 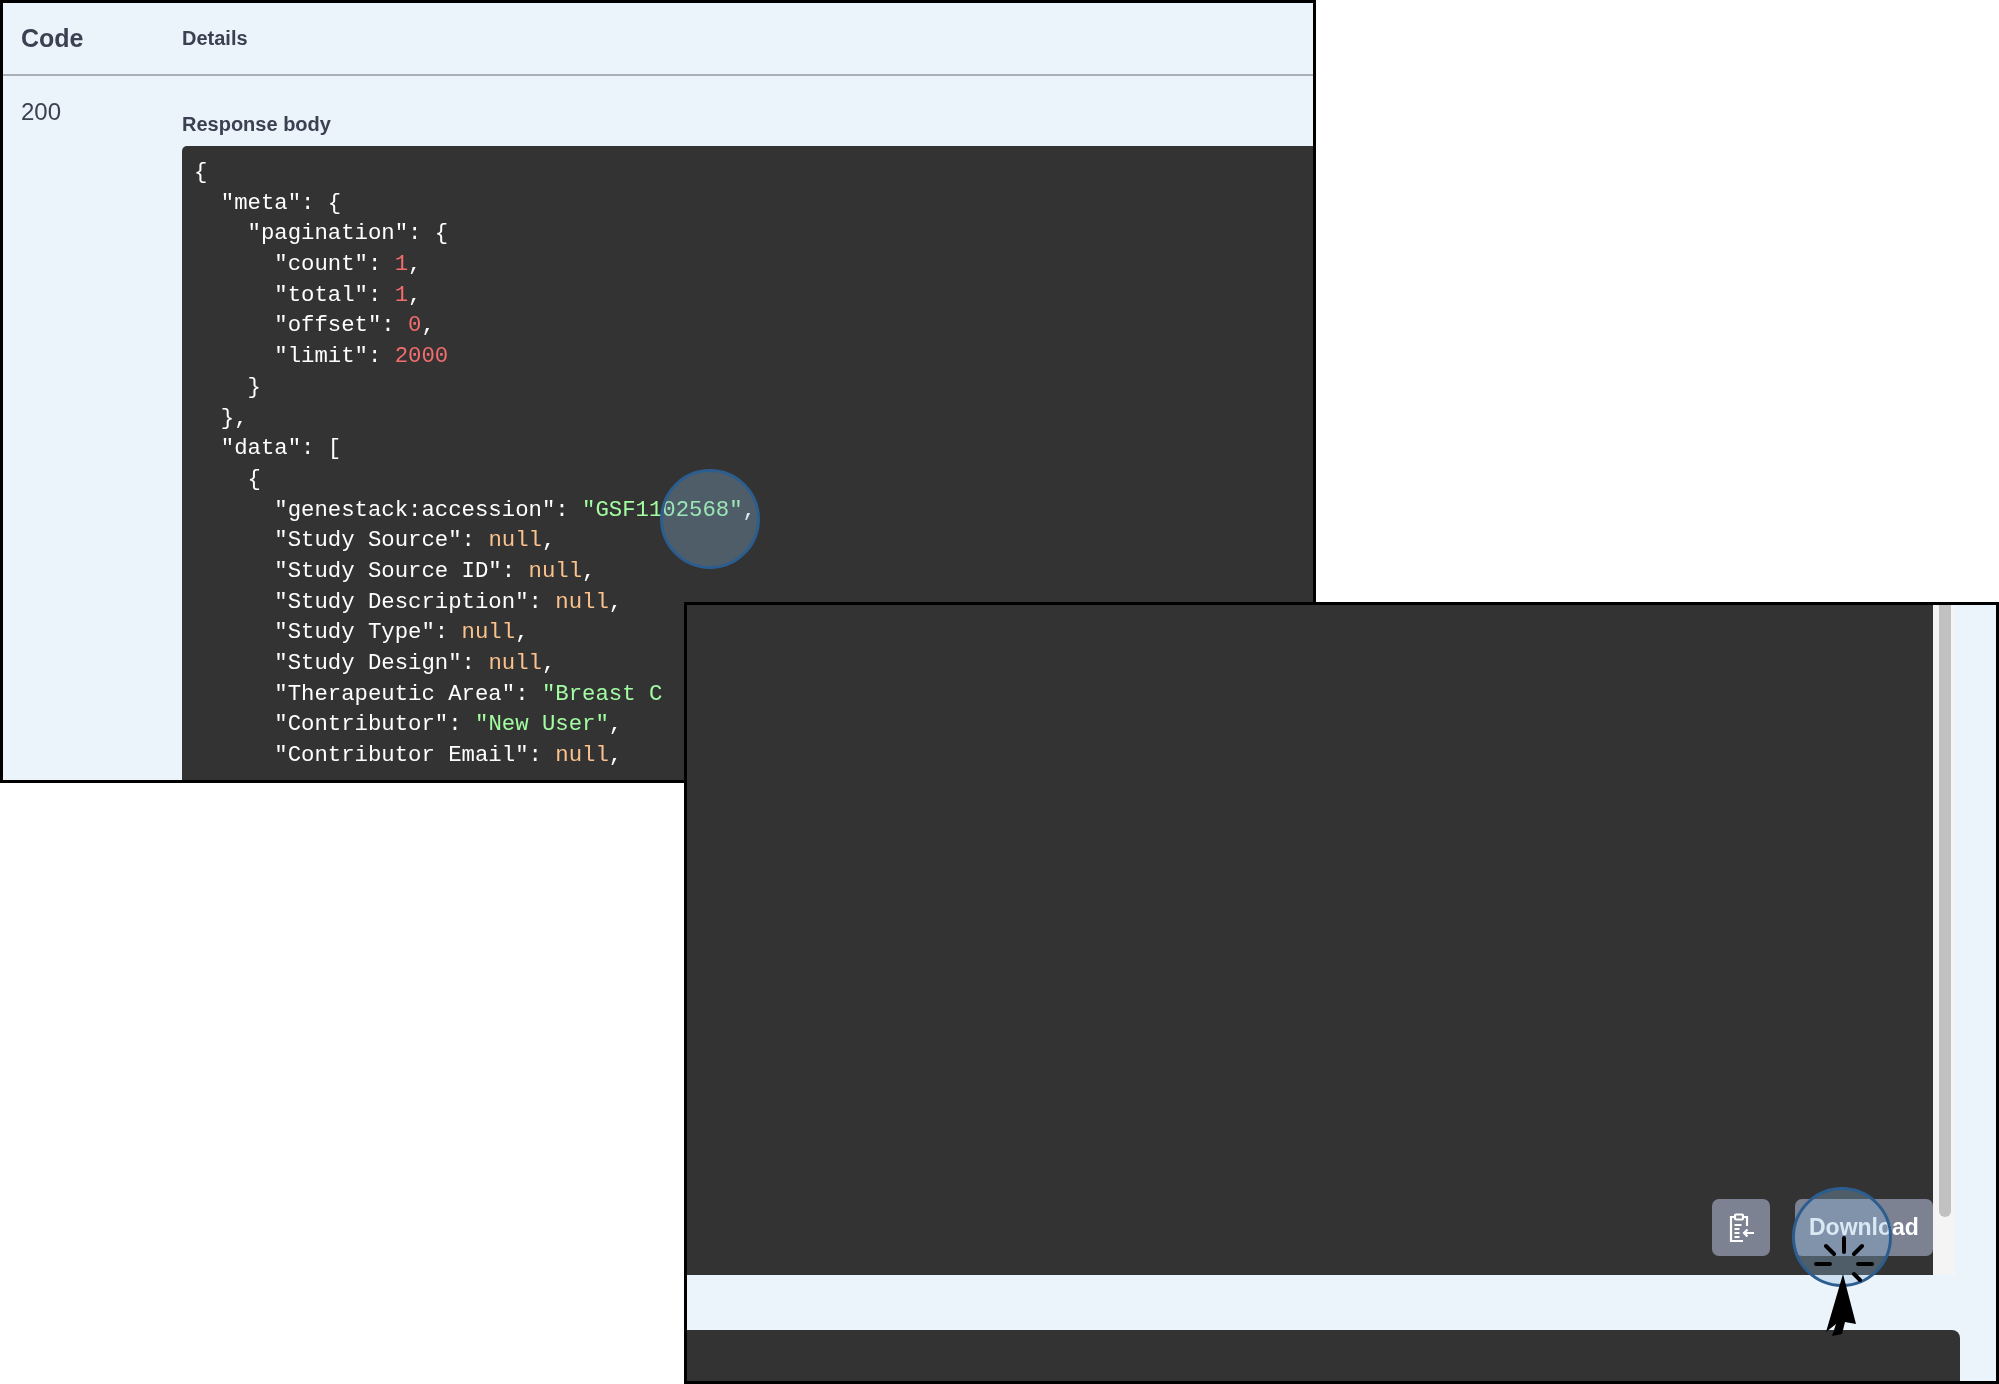 I want to click on code-line: }, so click(x=254, y=387).